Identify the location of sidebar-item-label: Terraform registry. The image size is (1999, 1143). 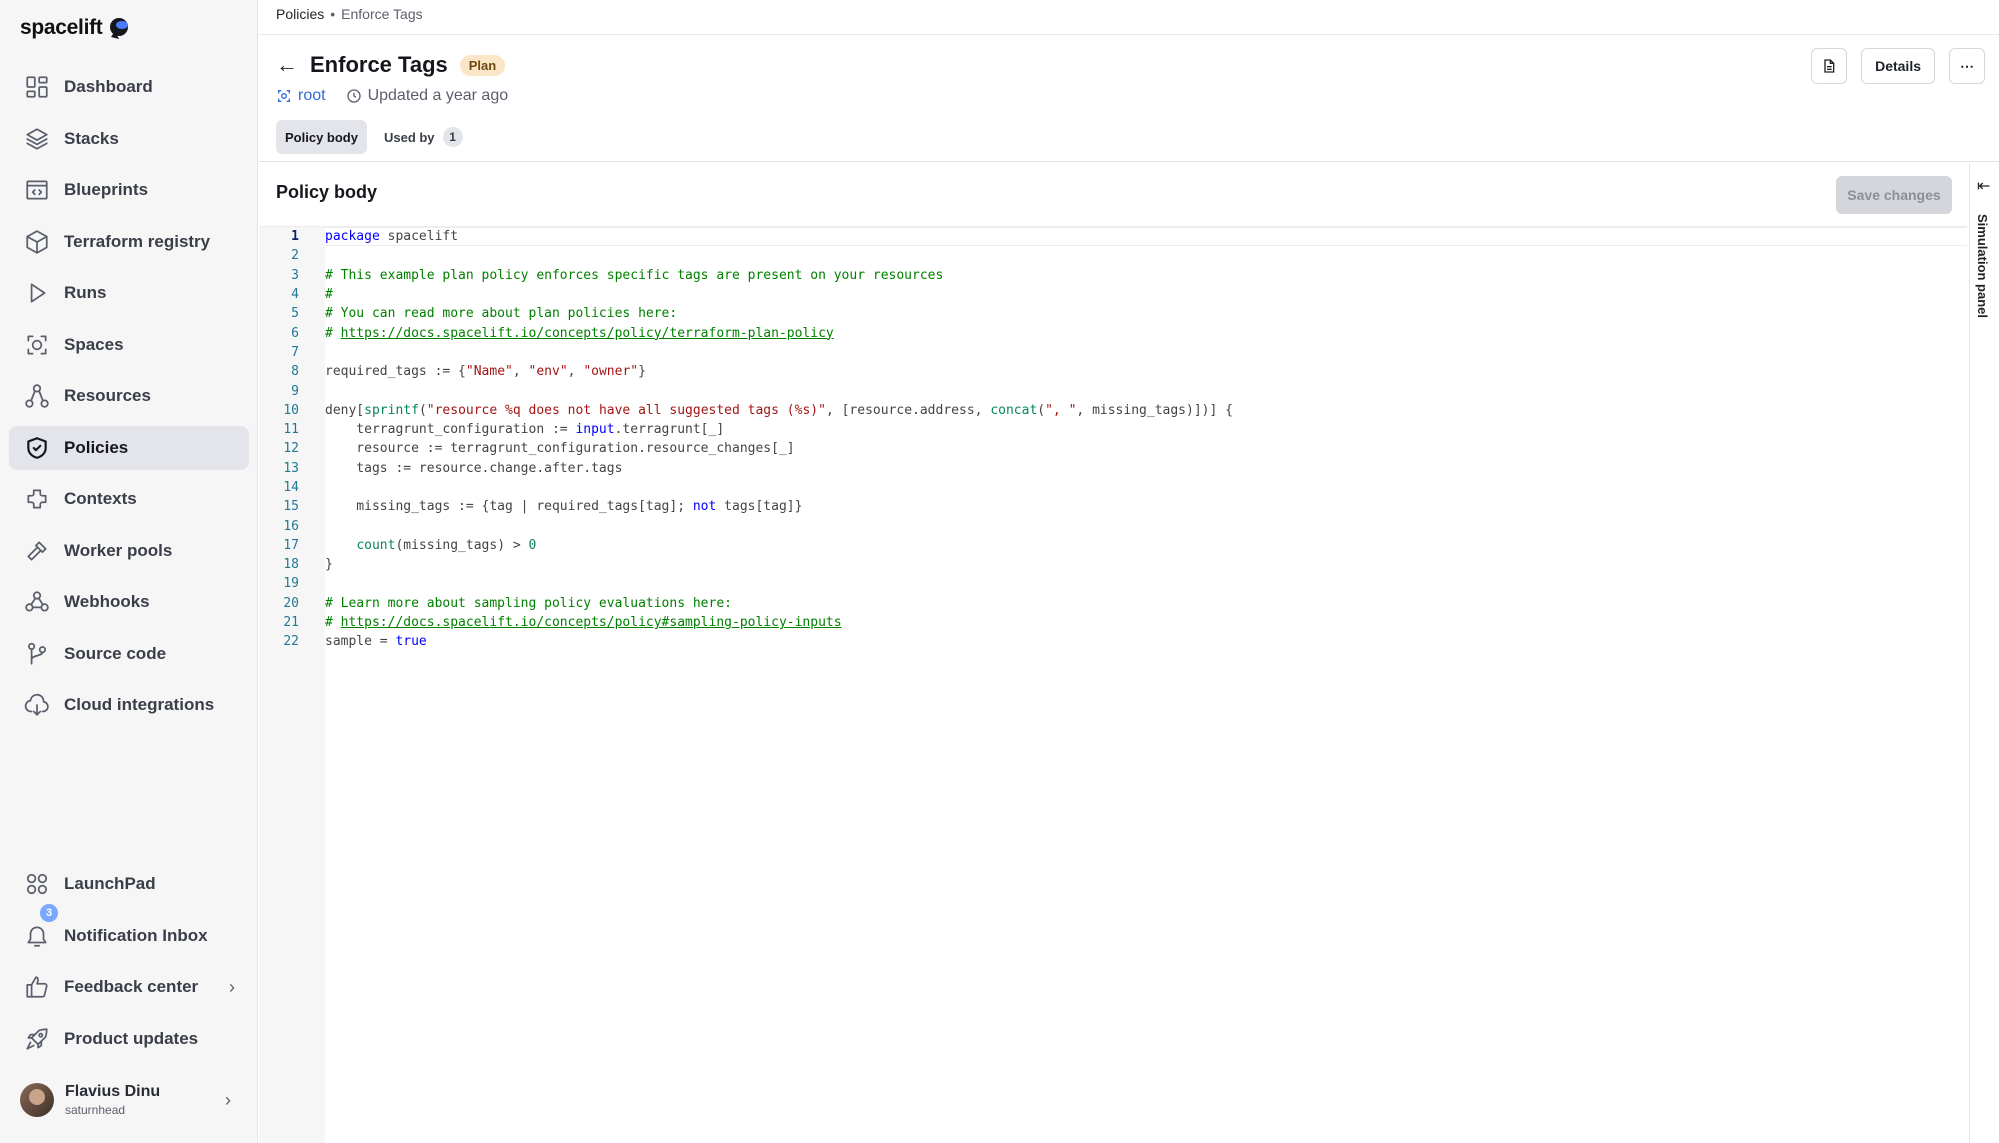
(137, 241).